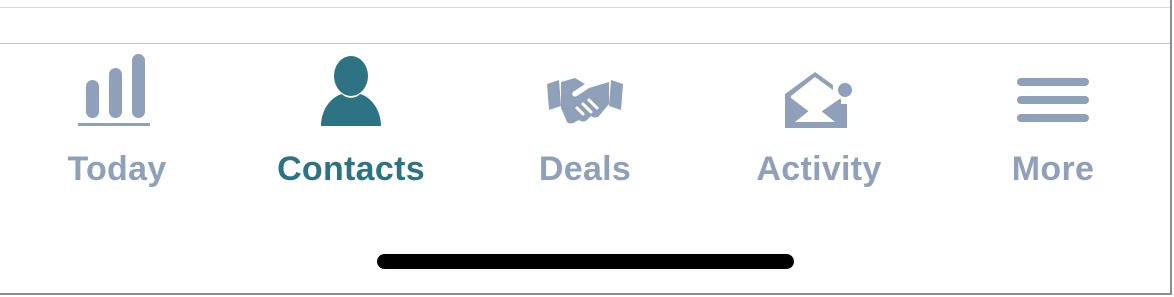 The height and width of the screenshot is (297, 1174). Describe the element at coordinates (819, 169) in the screenshot. I see `tab-label-activity: Activity` at that location.